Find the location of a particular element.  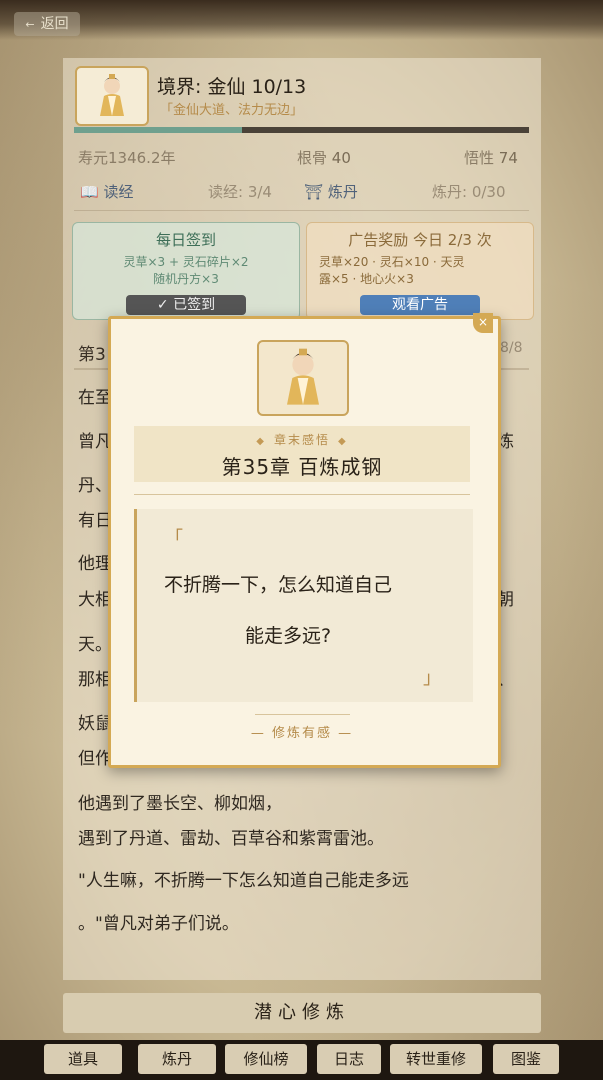

modal-footer: — 修炼有感 — is located at coordinates (302, 733).